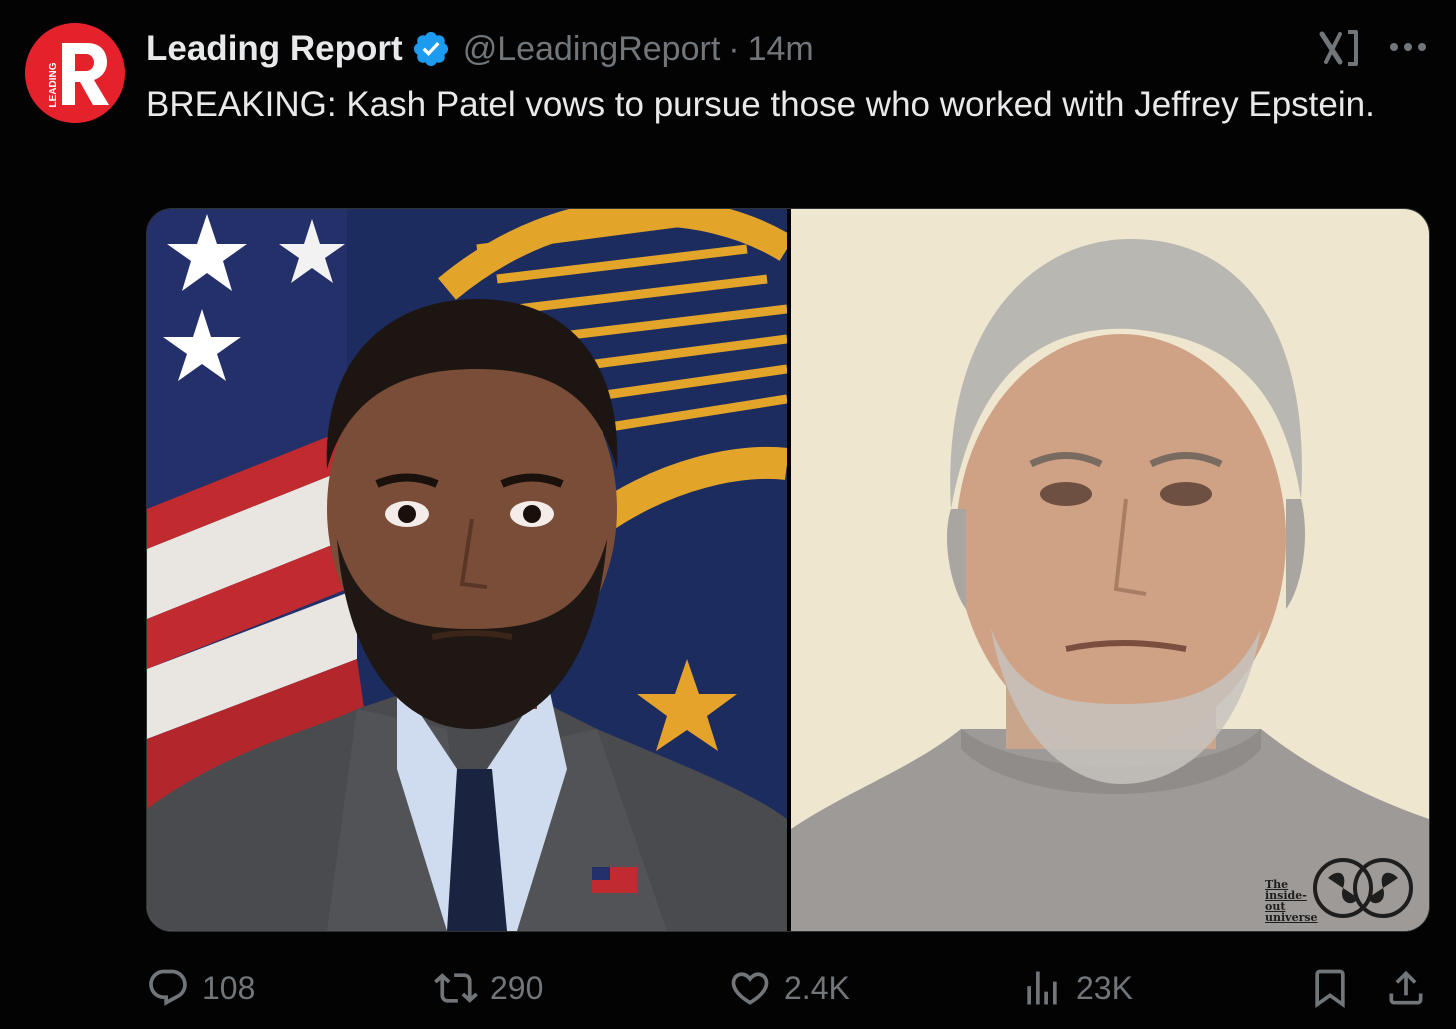 Image resolution: width=1456 pixels, height=1029 pixels. What do you see at coordinates (517, 987) in the screenshot?
I see `repost-count: 290` at bounding box center [517, 987].